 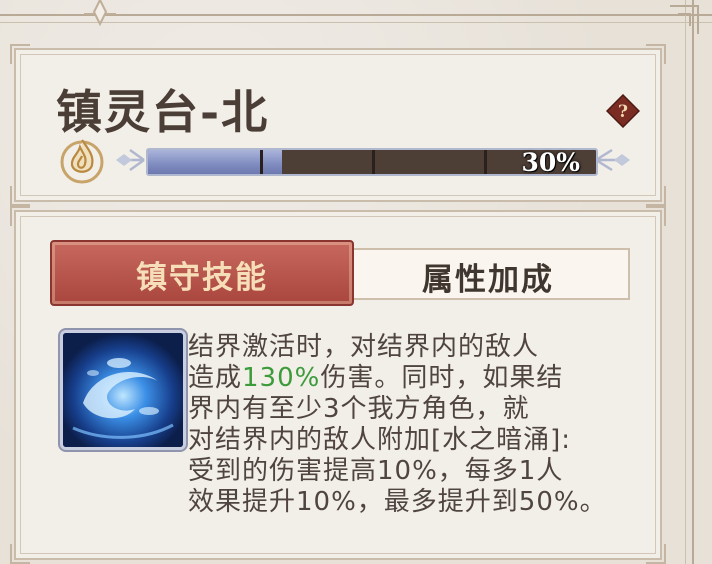 What do you see at coordinates (202, 278) in the screenshot?
I see `tab-label: 镇守技能` at bounding box center [202, 278].